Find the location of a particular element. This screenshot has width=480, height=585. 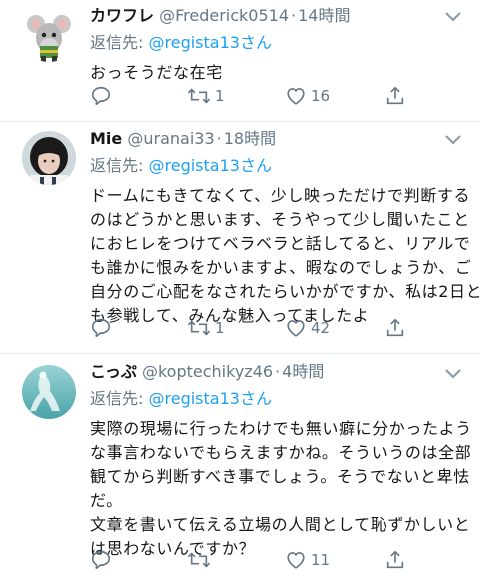

action-bar: 1 42 is located at coordinates (277, 328).